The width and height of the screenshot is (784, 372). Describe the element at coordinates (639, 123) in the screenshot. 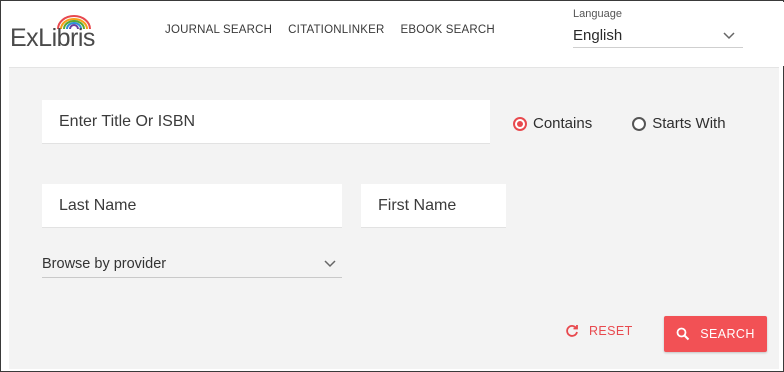

I see `radio-unchecked-icon` at that location.